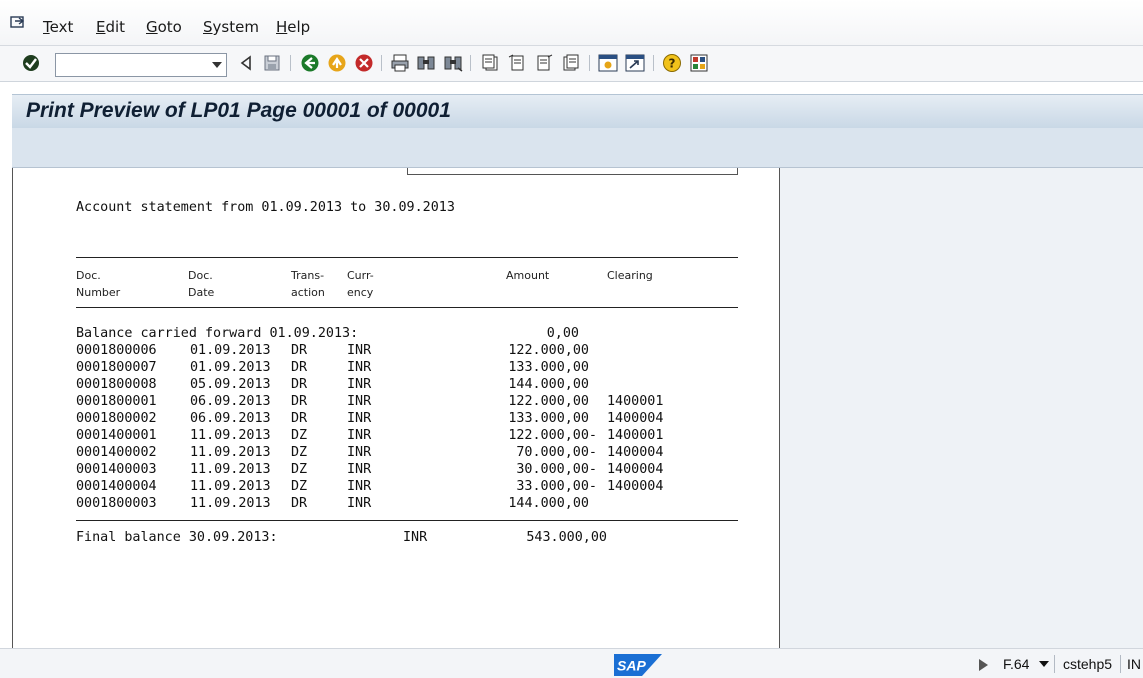 This screenshot has height=678, width=1143. Describe the element at coordinates (572, 171) in the screenshot. I see `address-window-frame` at that location.